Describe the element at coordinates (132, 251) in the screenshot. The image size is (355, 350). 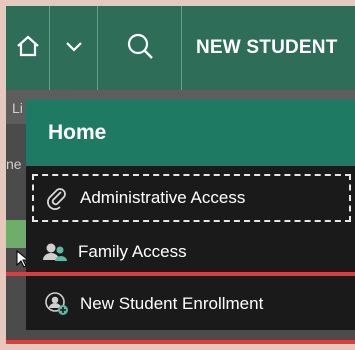
I see `menu-item-label: Family Access` at that location.